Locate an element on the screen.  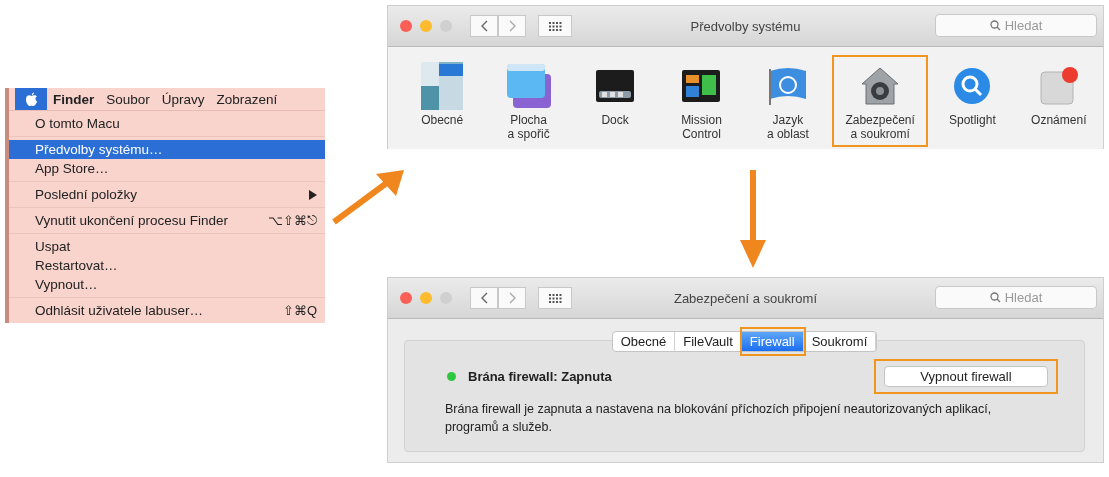
house-lock-icon is located at coordinates (880, 86).